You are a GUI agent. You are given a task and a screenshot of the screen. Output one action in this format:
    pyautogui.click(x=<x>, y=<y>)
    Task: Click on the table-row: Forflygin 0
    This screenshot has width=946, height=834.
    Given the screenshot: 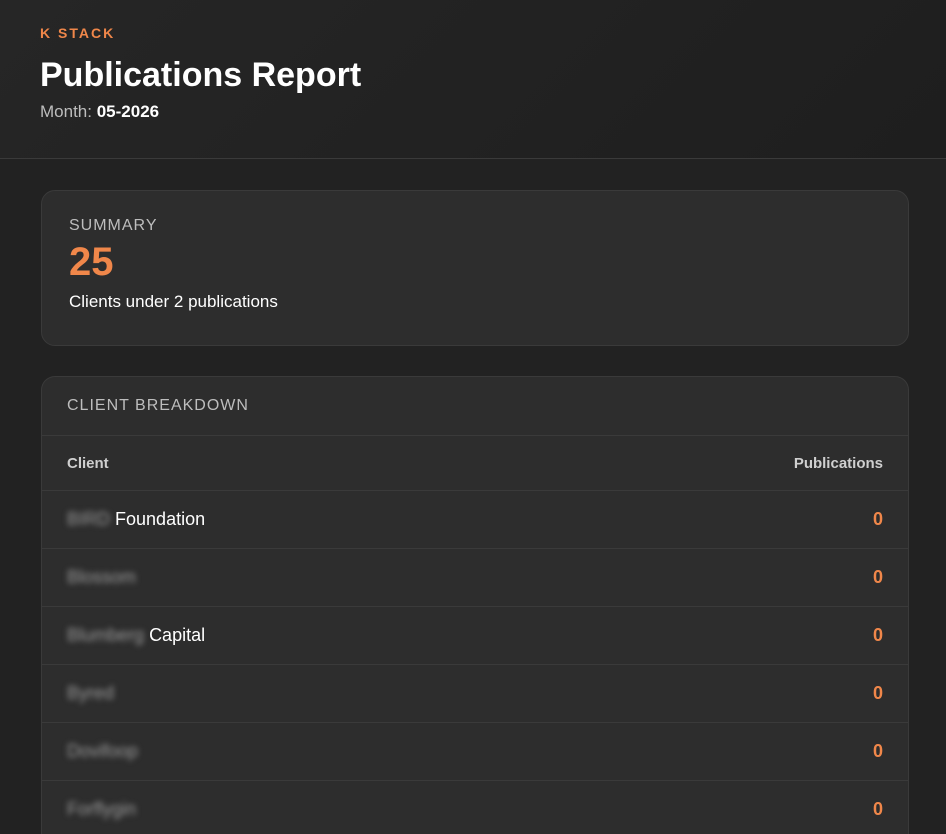 What is the action you would take?
    pyautogui.click(x=475, y=807)
    